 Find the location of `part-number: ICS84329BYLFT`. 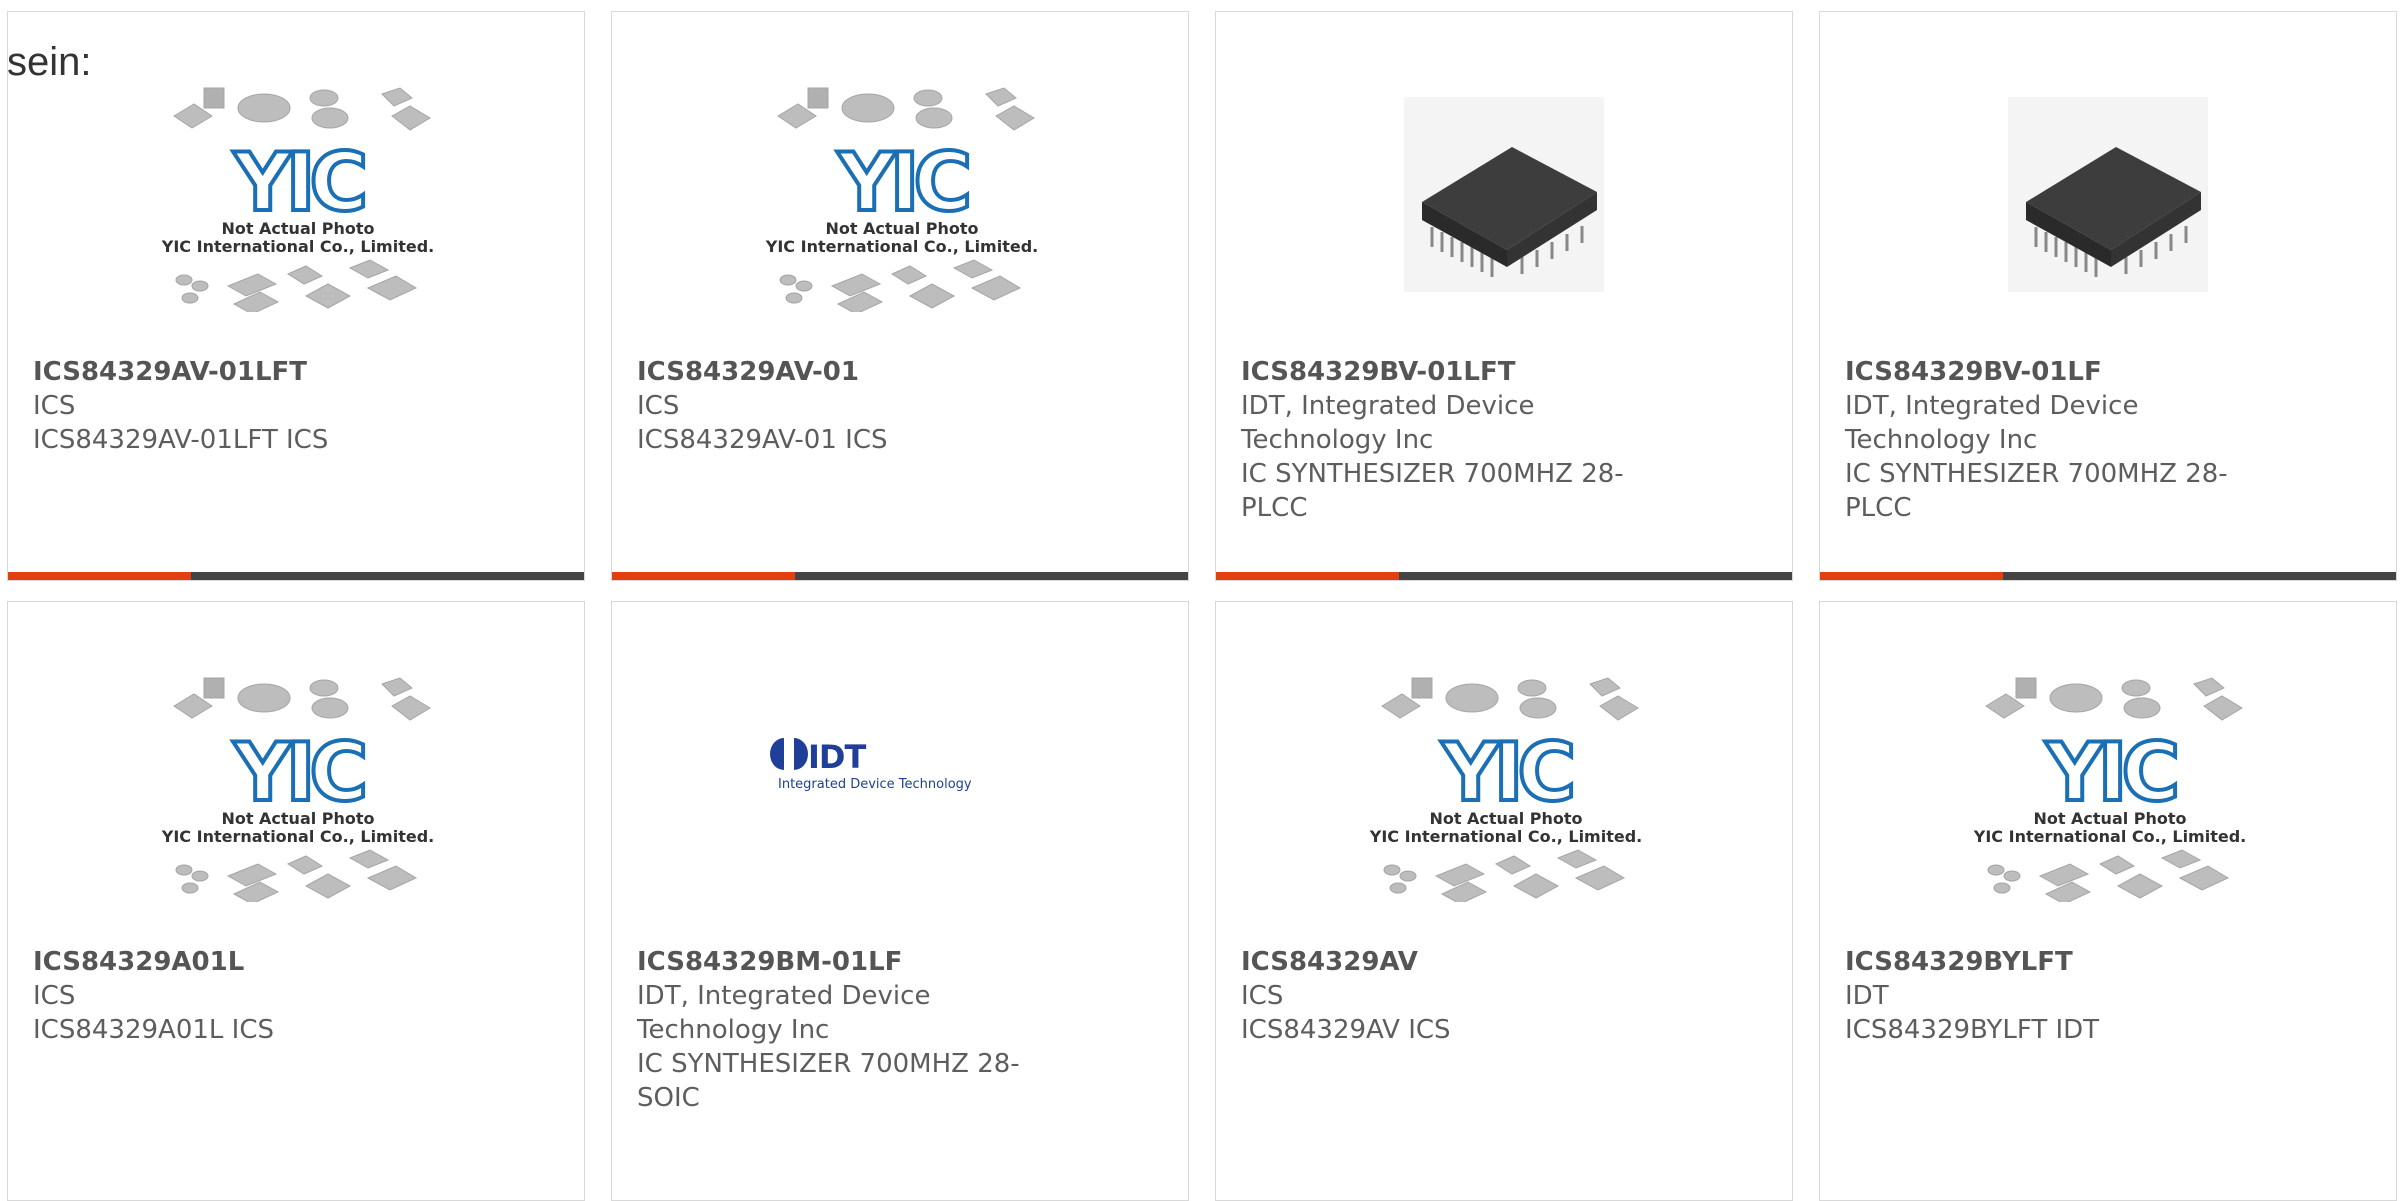

part-number: ICS84329BYLFT is located at coordinates (2055, 962).